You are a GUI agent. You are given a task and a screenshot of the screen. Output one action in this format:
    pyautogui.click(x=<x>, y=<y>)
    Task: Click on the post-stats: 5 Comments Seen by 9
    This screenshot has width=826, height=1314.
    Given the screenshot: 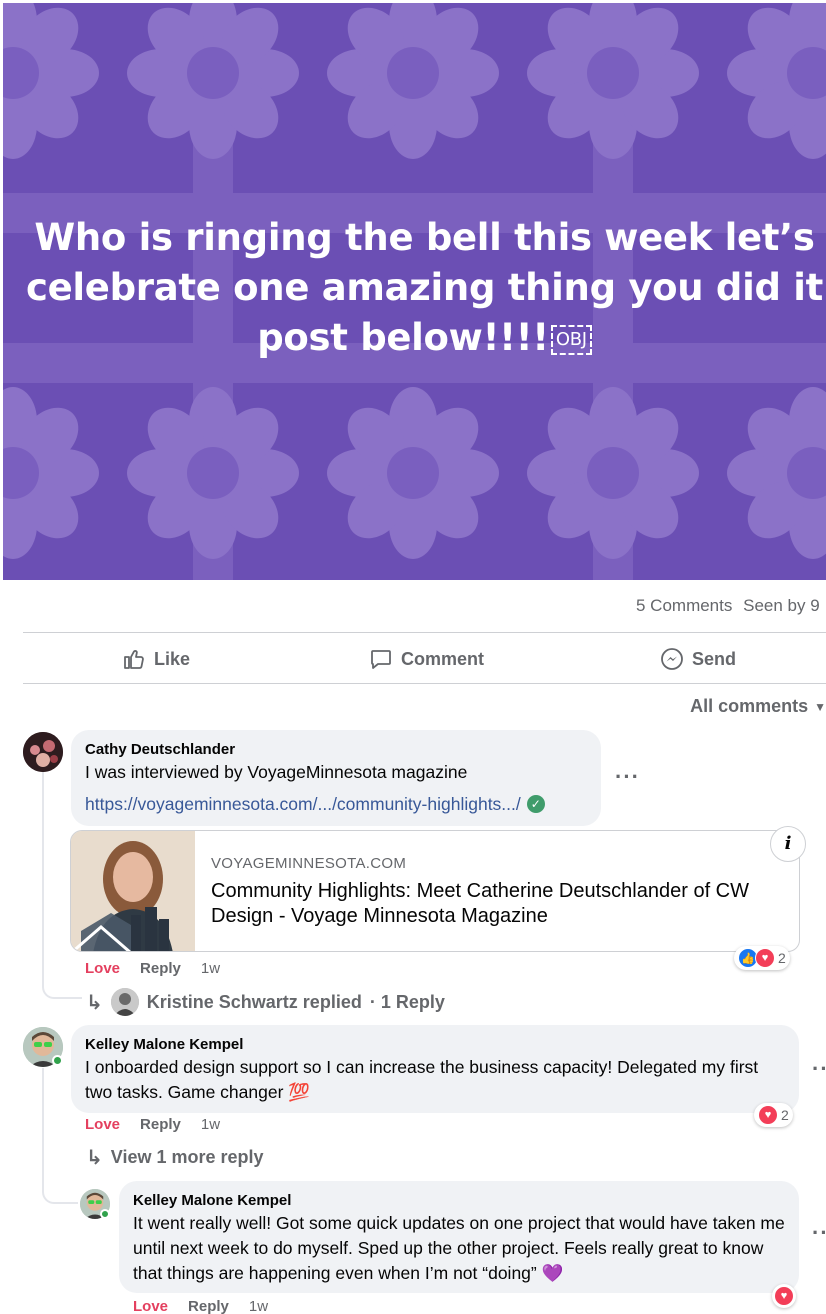 What is the action you would take?
    pyautogui.click(x=731, y=606)
    